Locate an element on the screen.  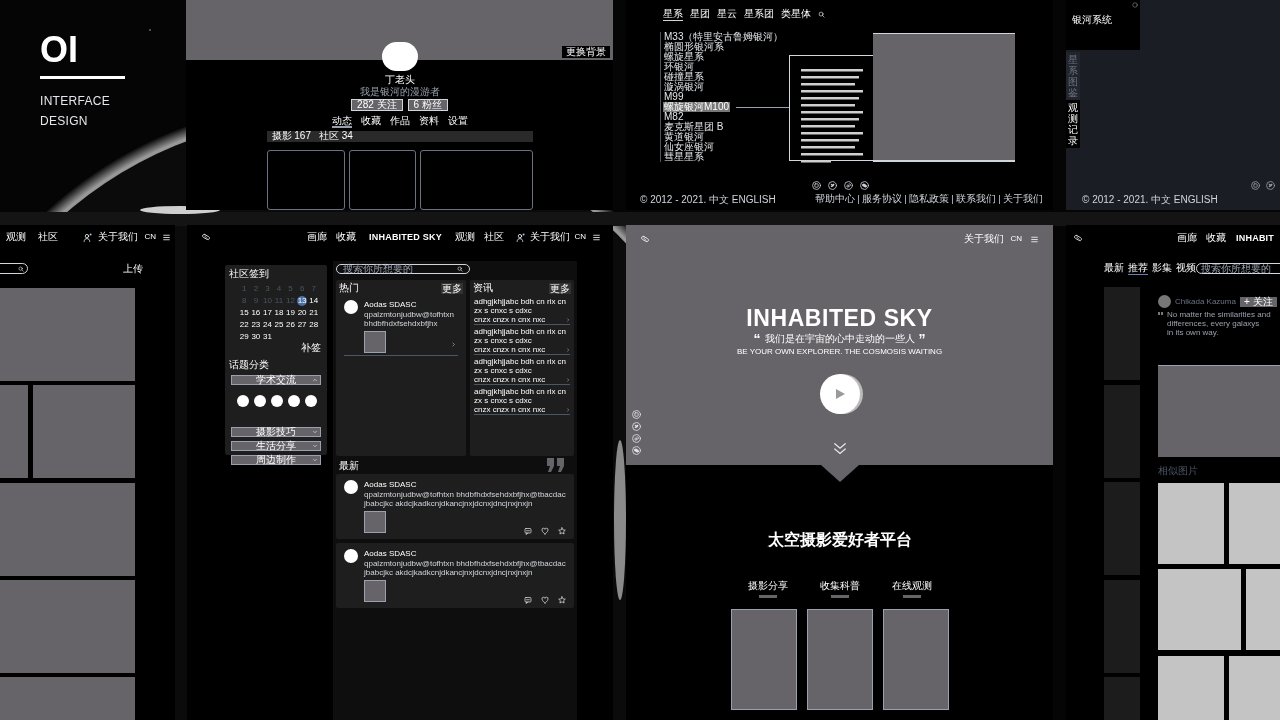
calendar-day: 16 is located at coordinates (256, 313).